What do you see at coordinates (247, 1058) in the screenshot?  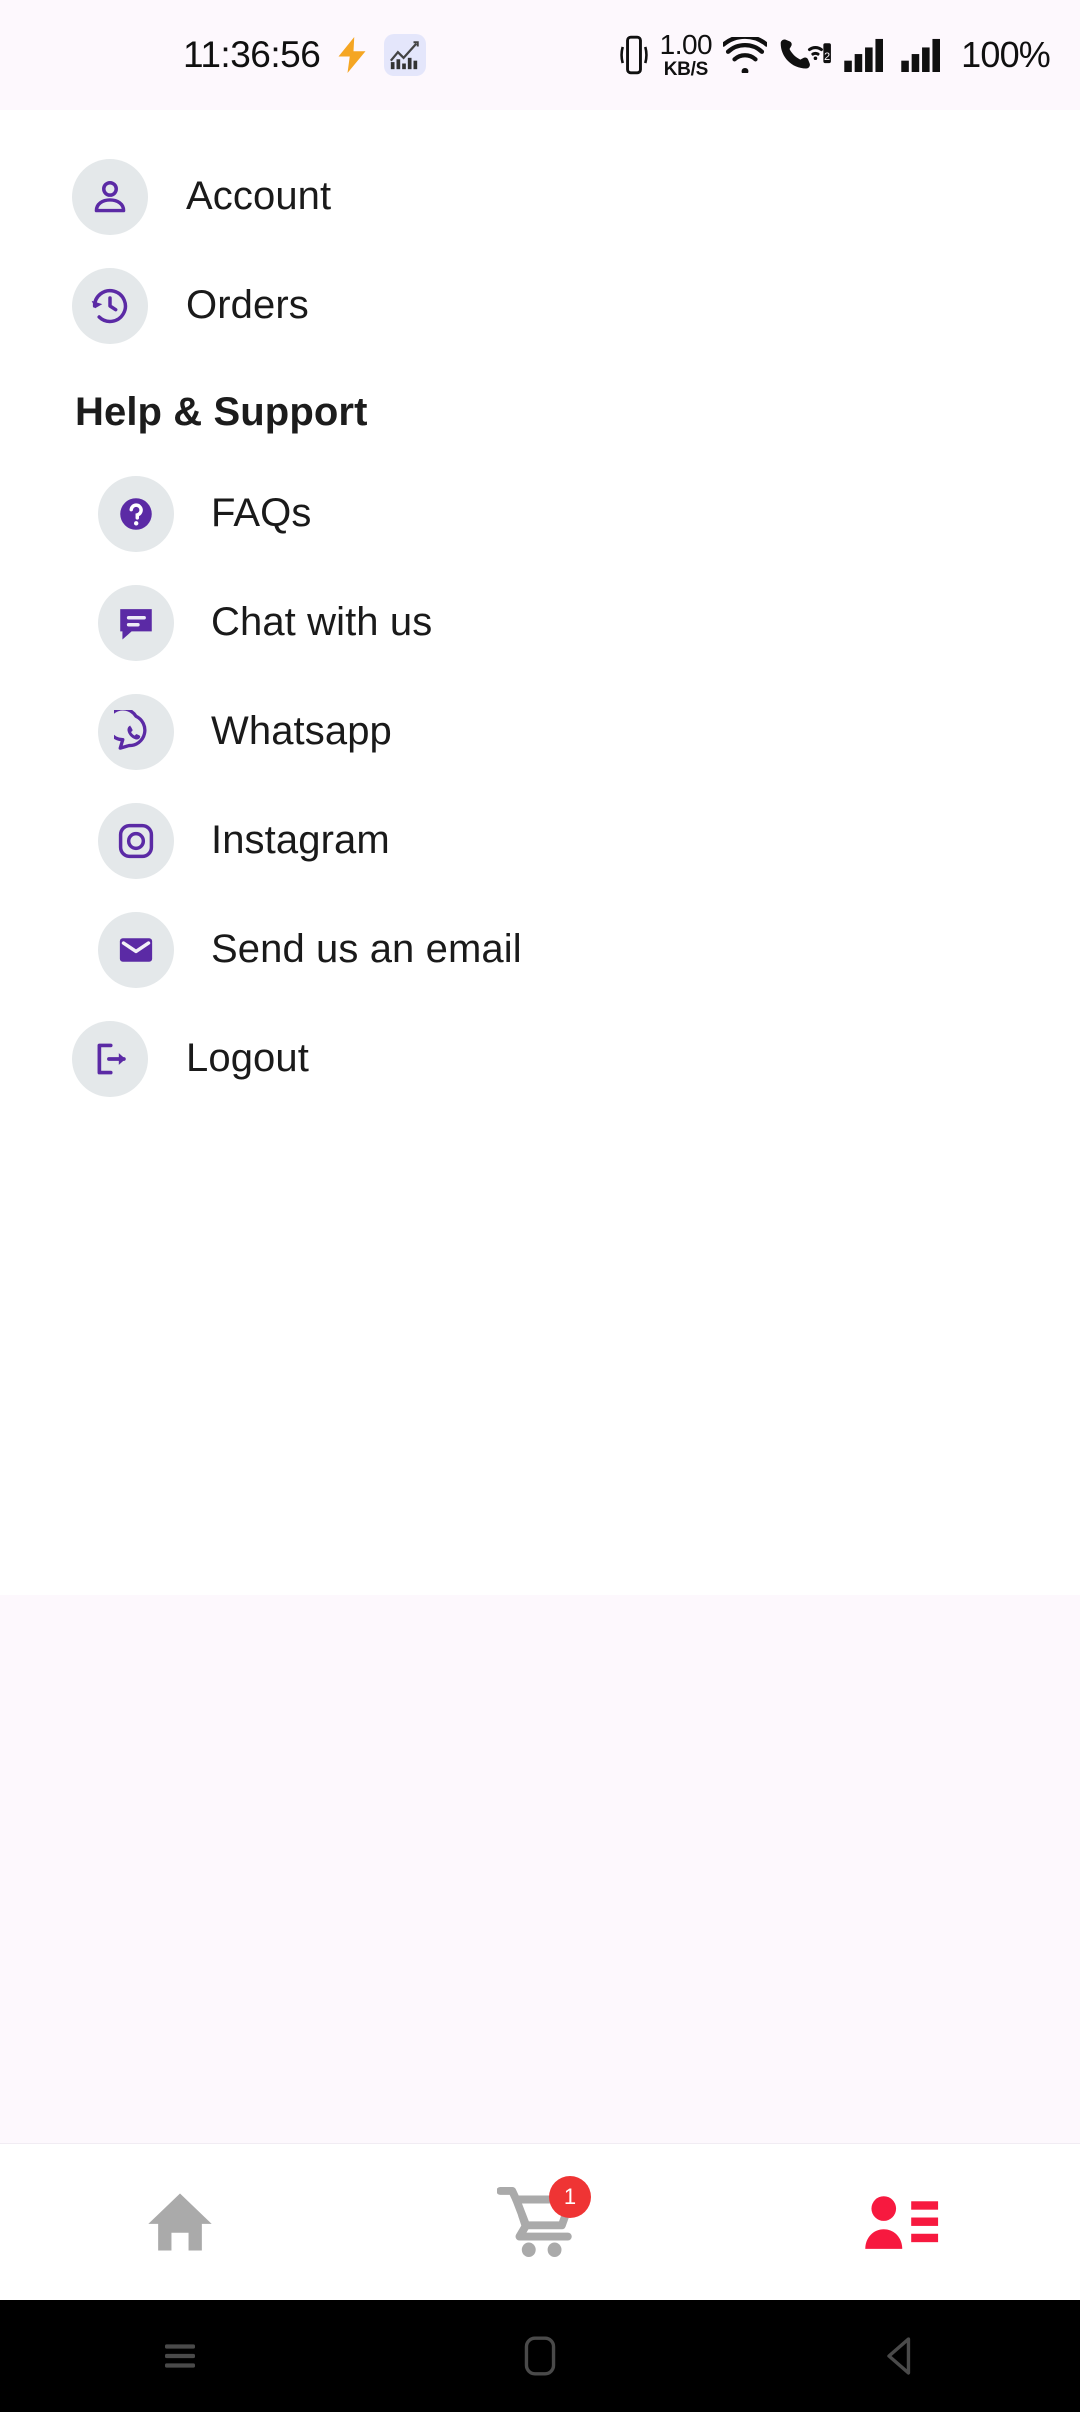 I see `menu-item-label: Logout` at bounding box center [247, 1058].